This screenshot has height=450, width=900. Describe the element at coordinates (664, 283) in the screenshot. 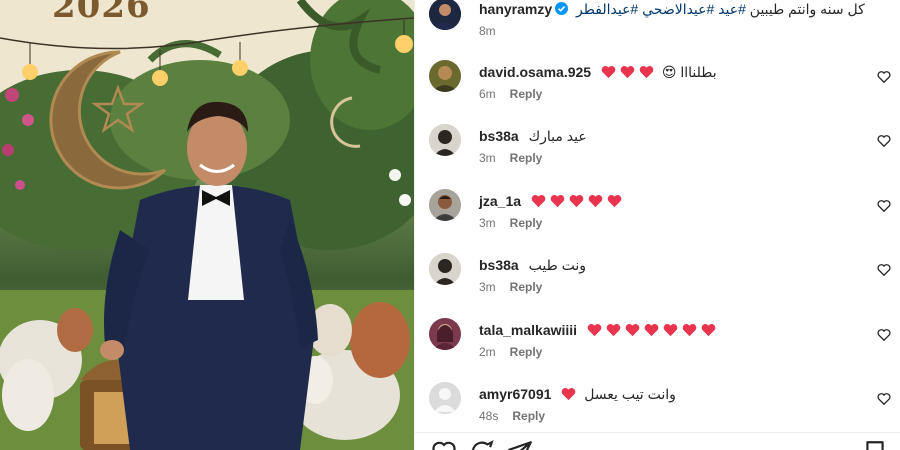

I see `comment-item: bs38a ونت طيب 3m Reply` at that location.